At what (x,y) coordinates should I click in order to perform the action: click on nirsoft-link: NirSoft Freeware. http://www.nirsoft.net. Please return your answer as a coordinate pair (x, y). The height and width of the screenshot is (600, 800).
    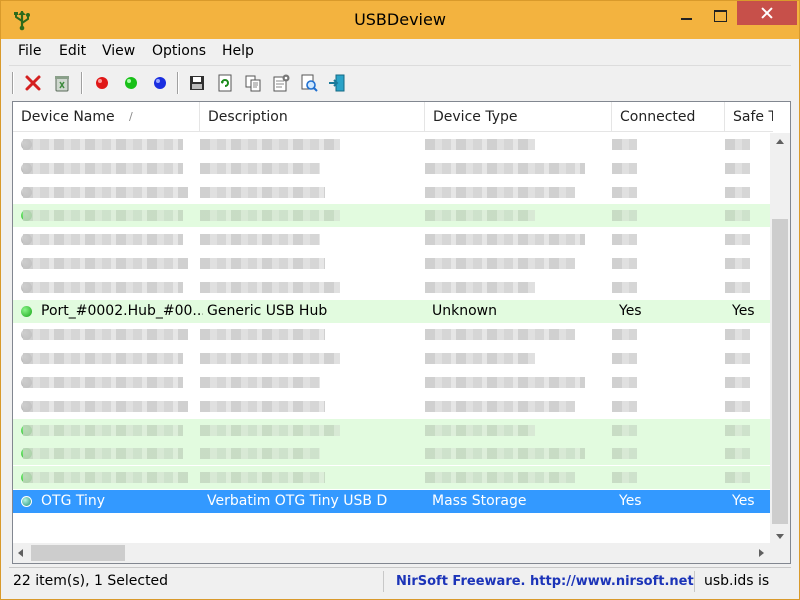
    Looking at the image, I should click on (542, 581).